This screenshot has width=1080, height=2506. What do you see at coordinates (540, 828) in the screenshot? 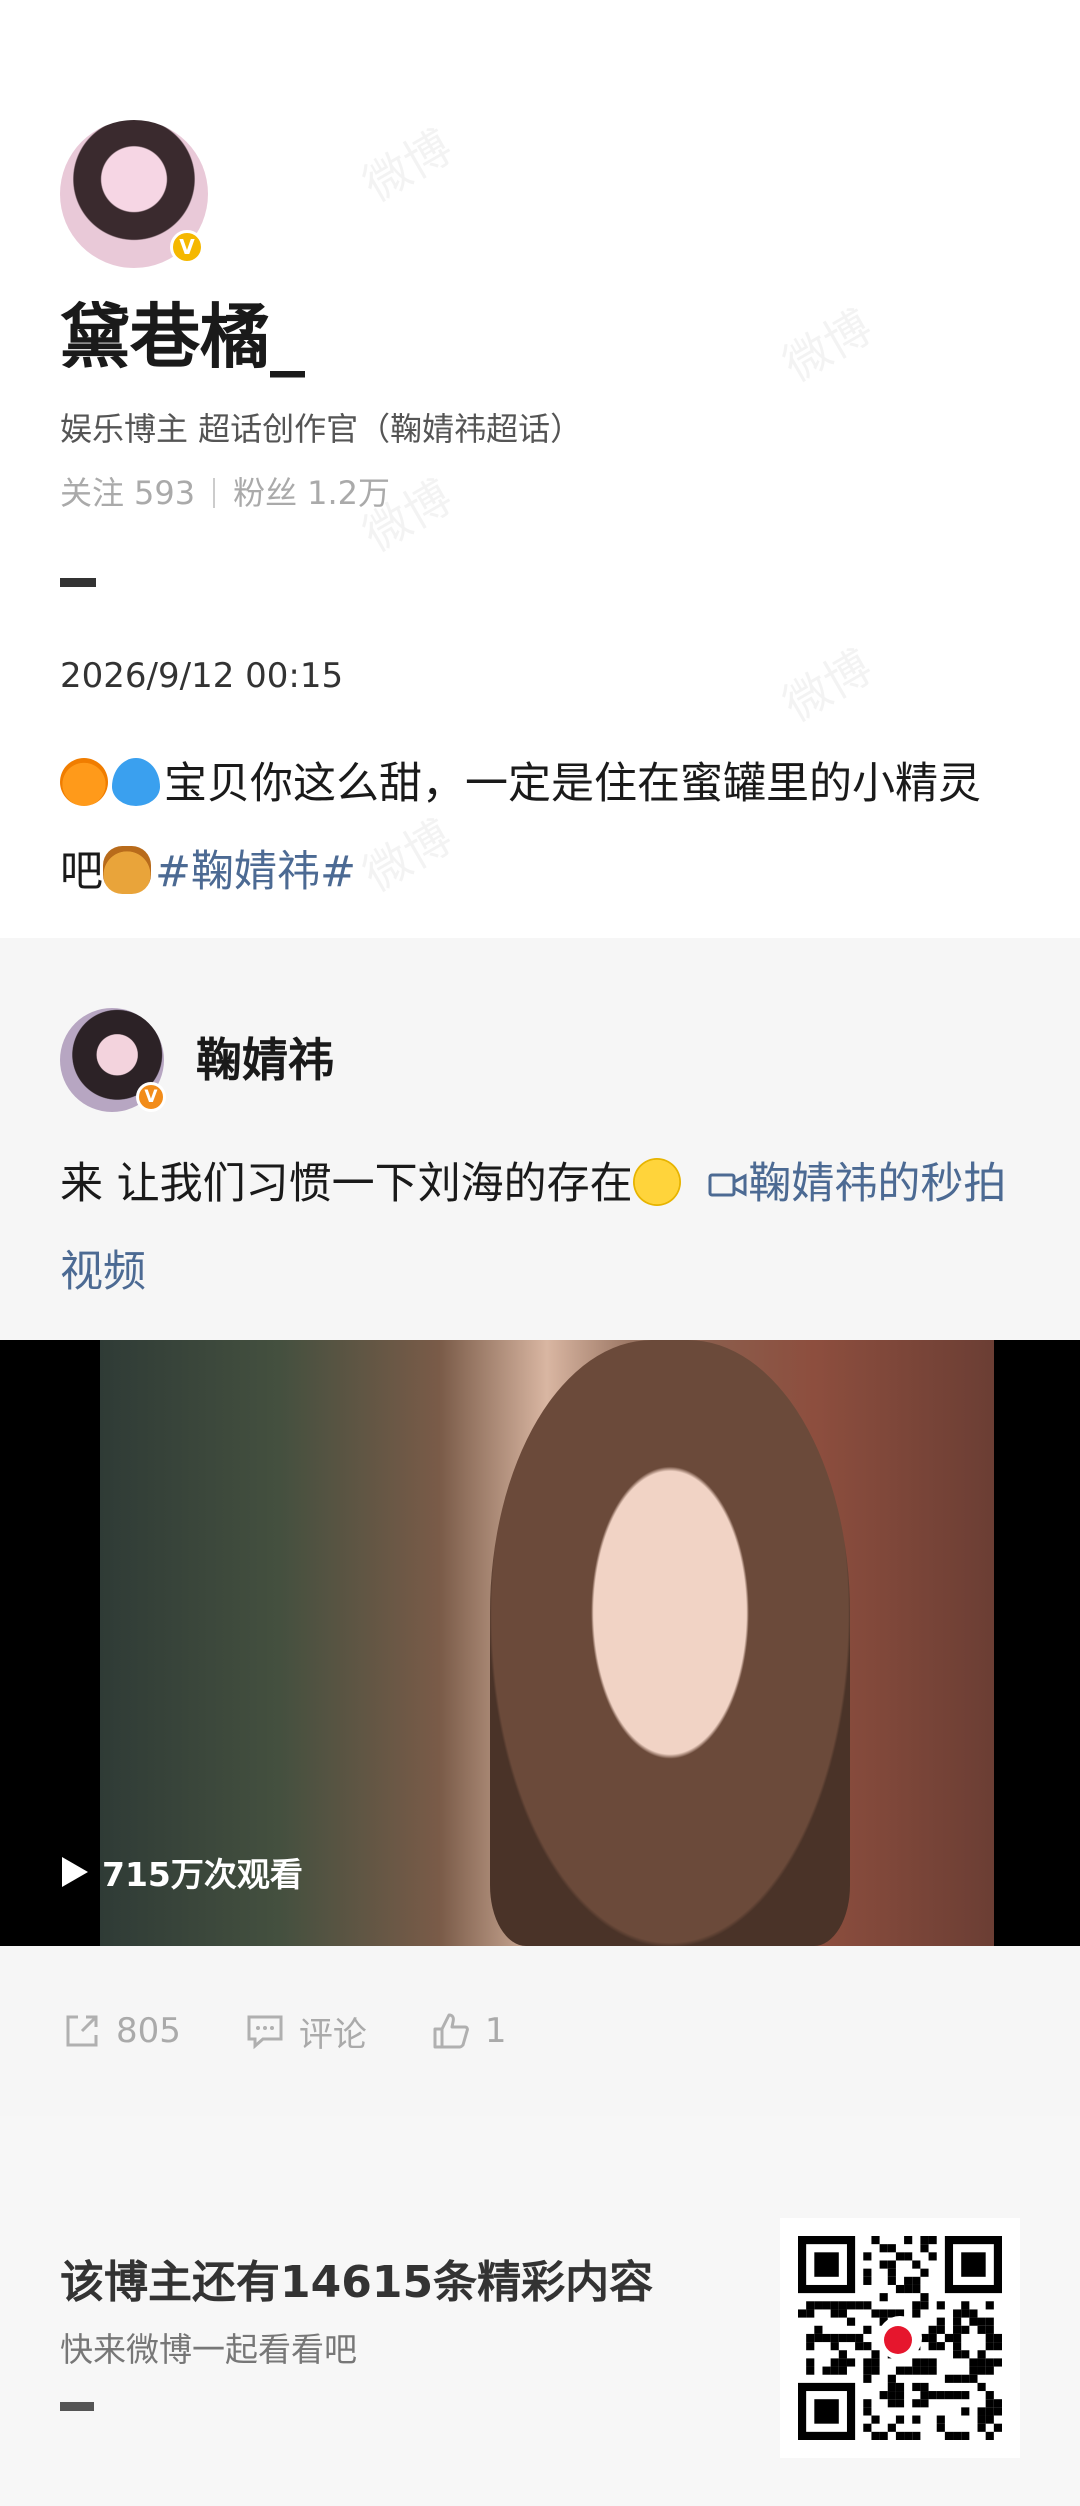
I see `post-text: 宝贝你这么甜，一定是住在蜜罐里的小精灵吧 #鞠婧祎#` at bounding box center [540, 828].